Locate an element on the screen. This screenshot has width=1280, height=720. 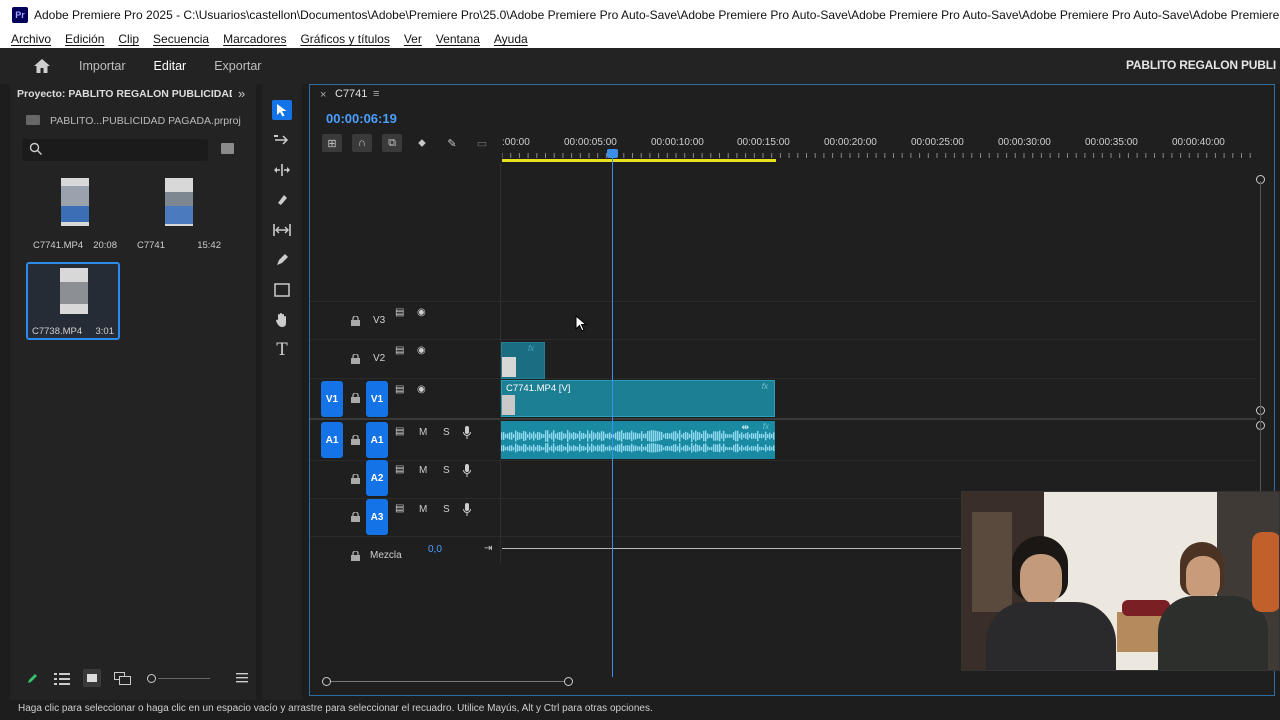
menu-ayuda: Ayuda is located at coordinates (511, 39).